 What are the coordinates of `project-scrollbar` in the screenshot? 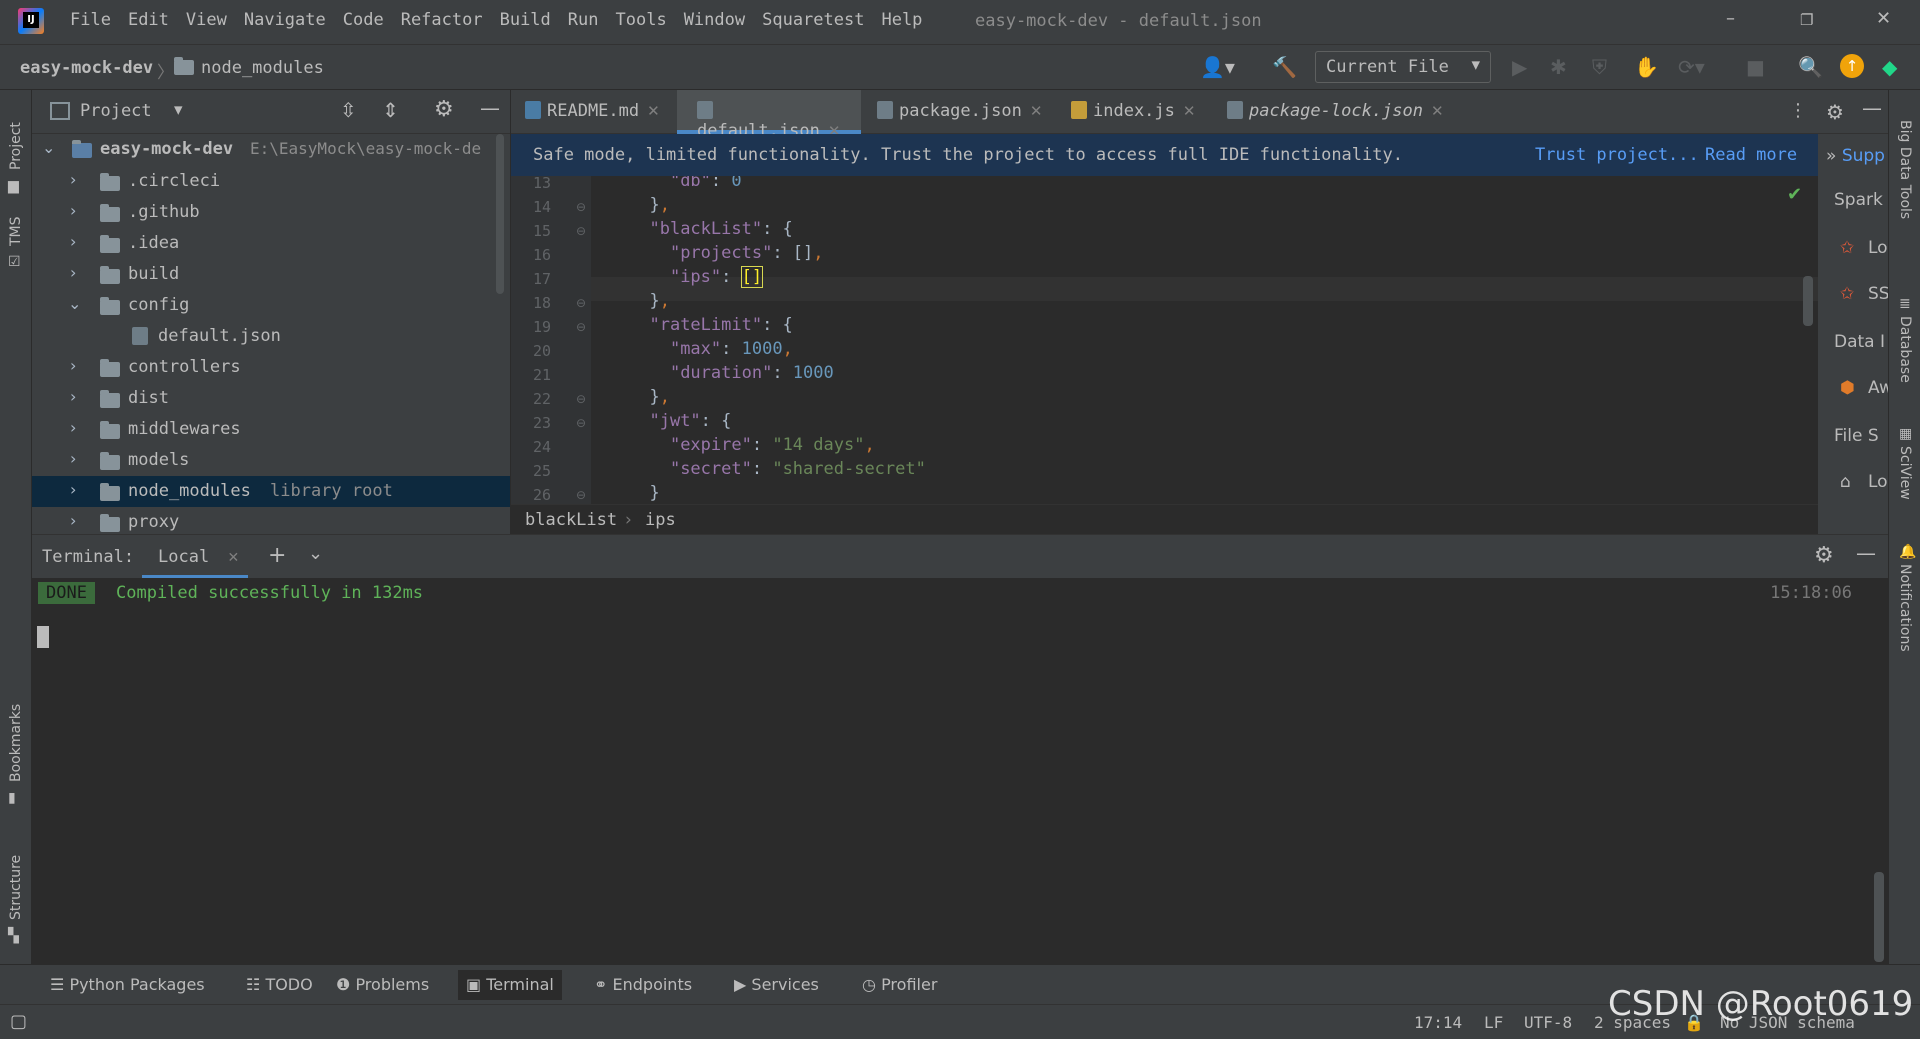 It's located at (500, 214).